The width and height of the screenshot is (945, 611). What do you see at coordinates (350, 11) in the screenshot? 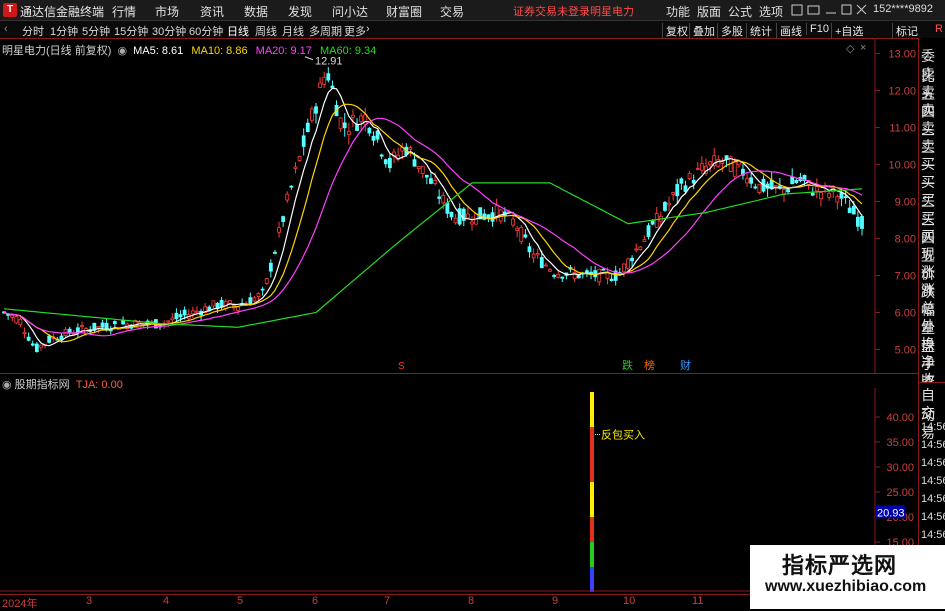
I see `menu-wenxiaoda: 问小达` at bounding box center [350, 11].